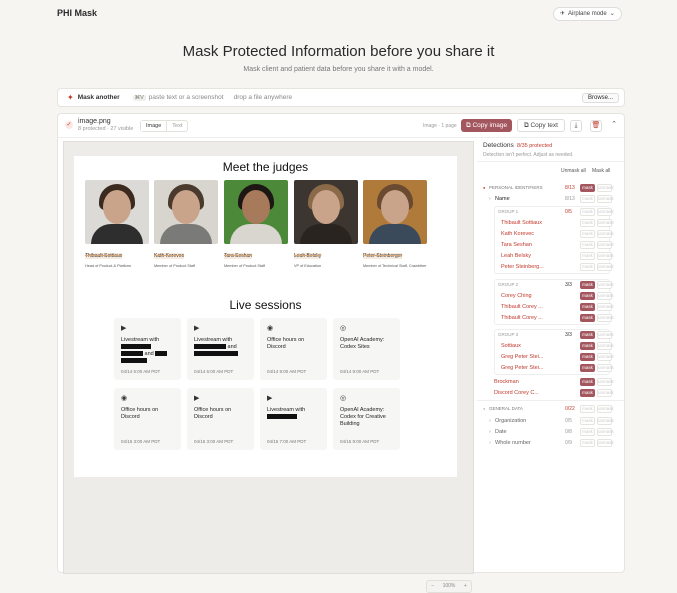 This screenshot has height=593, width=677. What do you see at coordinates (596, 126) in the screenshot?
I see `trash-icon: 🗑` at bounding box center [596, 126].